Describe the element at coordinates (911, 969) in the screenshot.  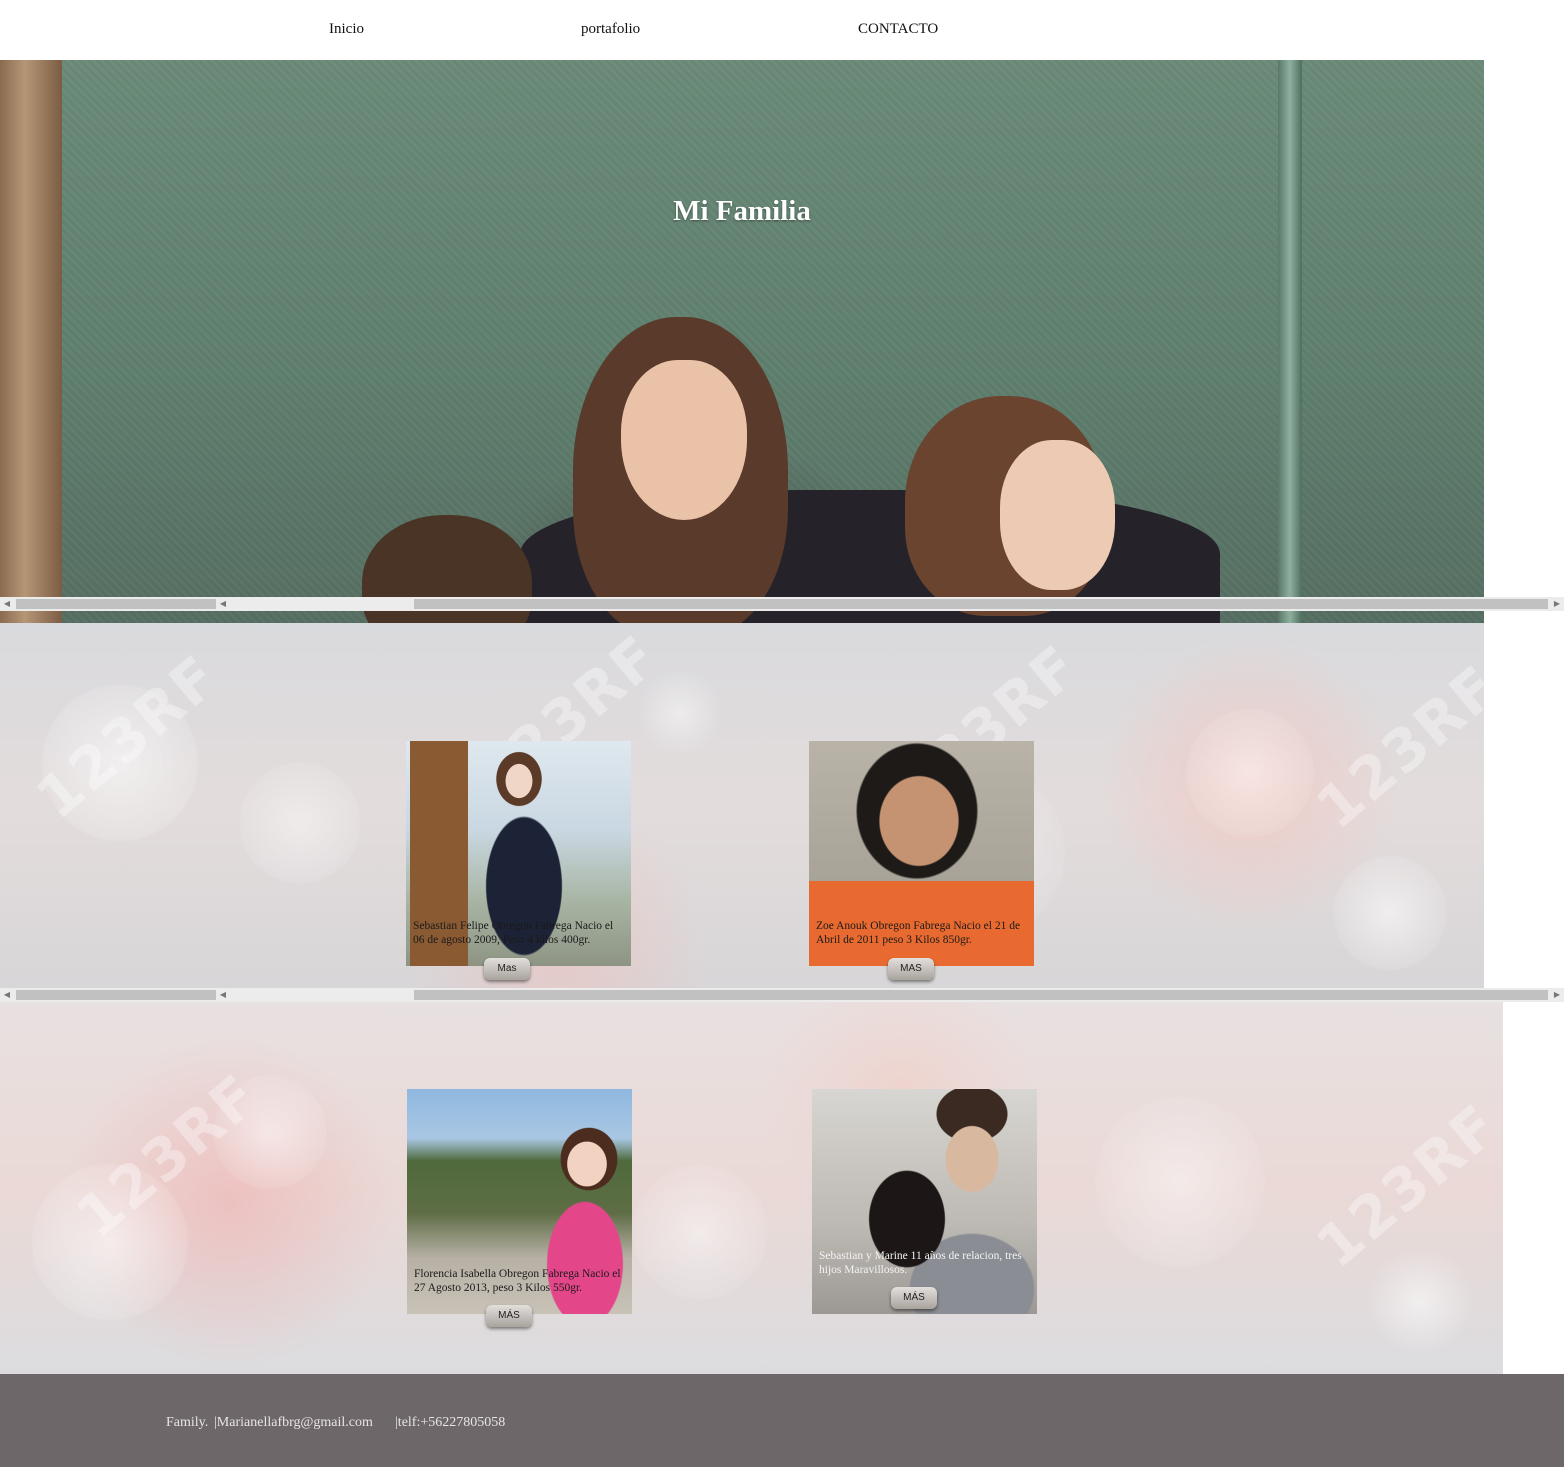
I see `mas-button: MAS` at that location.